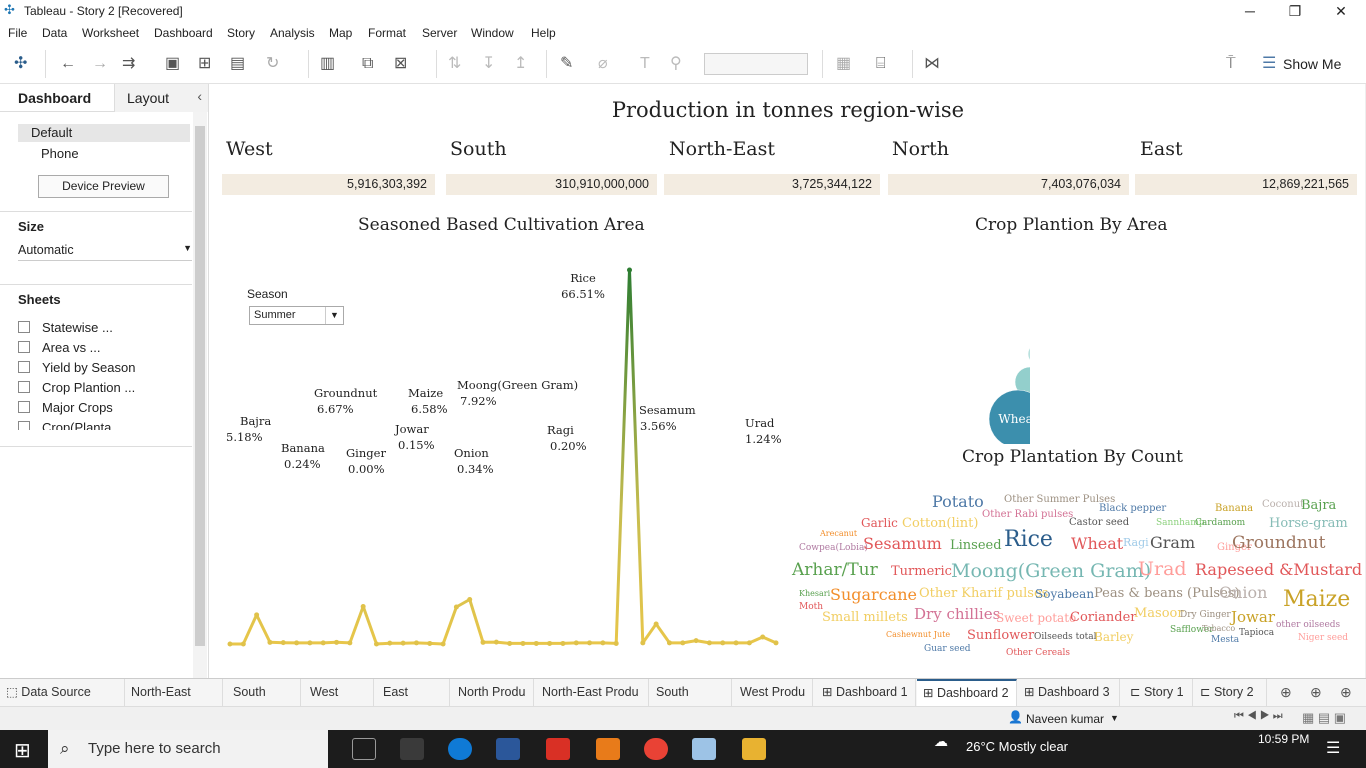  Describe the element at coordinates (413, 702) in the screenshot. I see `sheet-tab: East Produ` at that location.